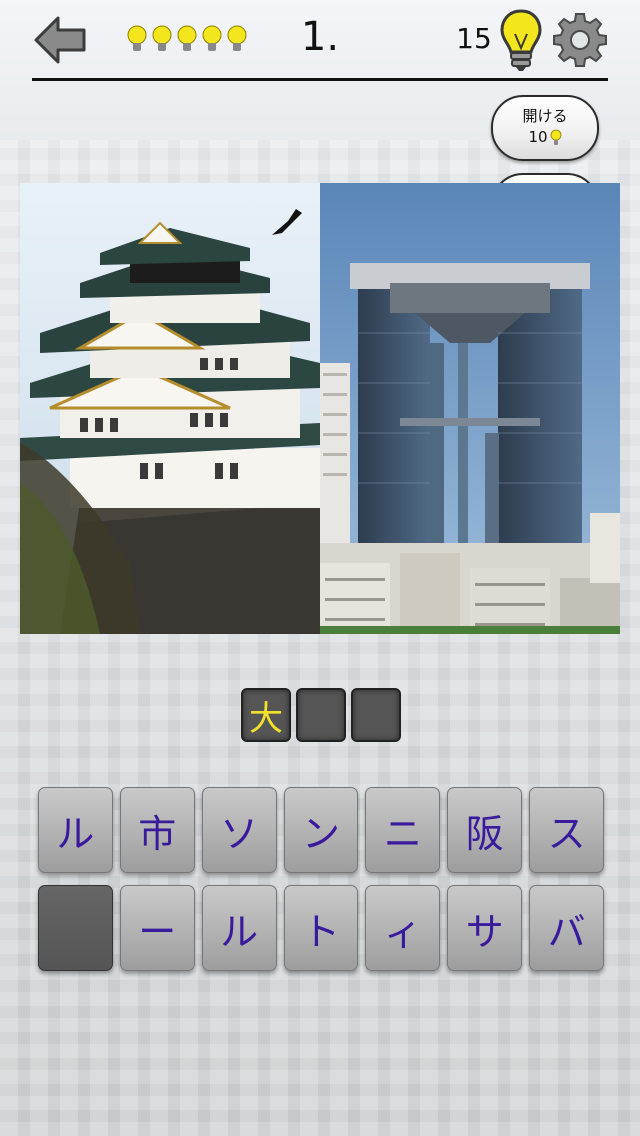  Describe the element at coordinates (403, 928) in the screenshot. I see `letter-key: ィ` at that location.